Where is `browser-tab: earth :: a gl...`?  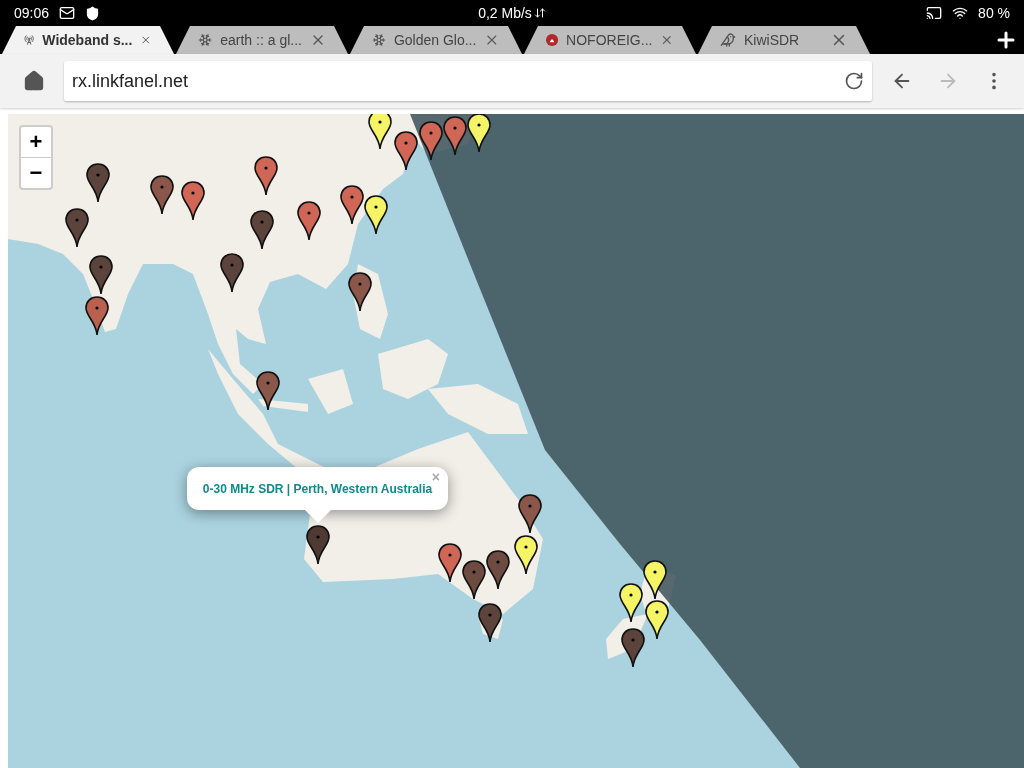
browser-tab: earth :: a gl... is located at coordinates (262, 40).